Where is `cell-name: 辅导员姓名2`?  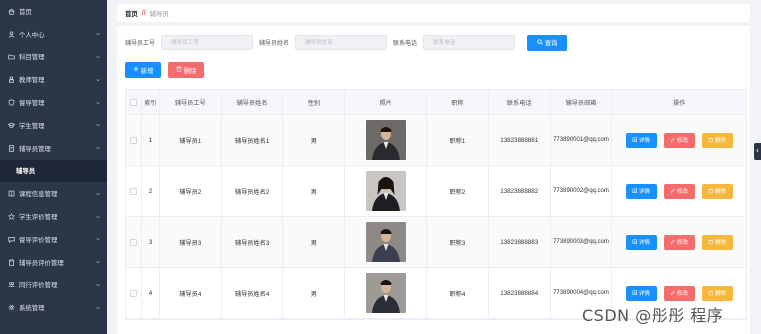 cell-name: 辅导员姓名2 is located at coordinates (253, 191).